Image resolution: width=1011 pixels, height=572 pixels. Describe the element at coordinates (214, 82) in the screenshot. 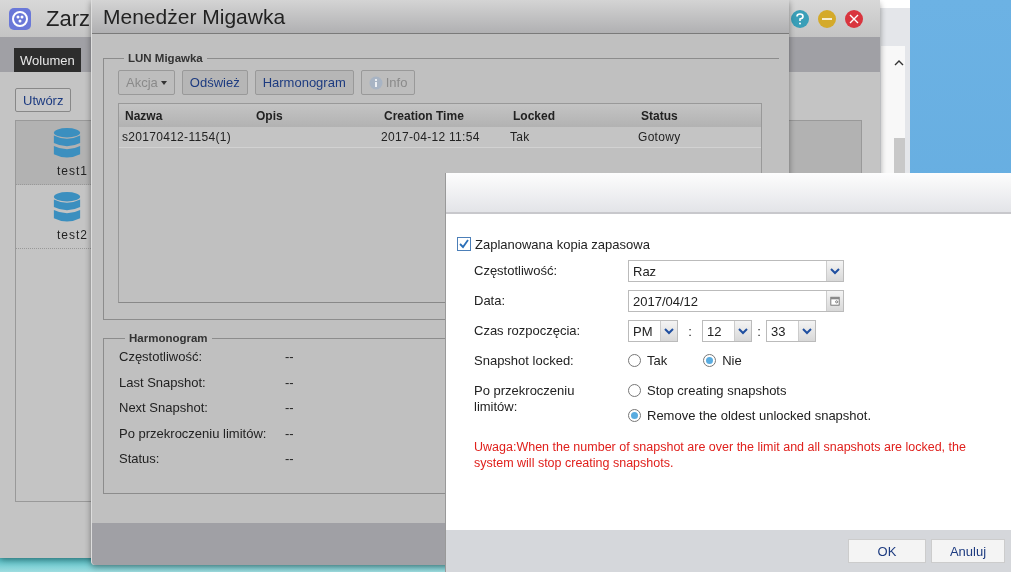

I see `toolbar-button: Odśwież` at that location.